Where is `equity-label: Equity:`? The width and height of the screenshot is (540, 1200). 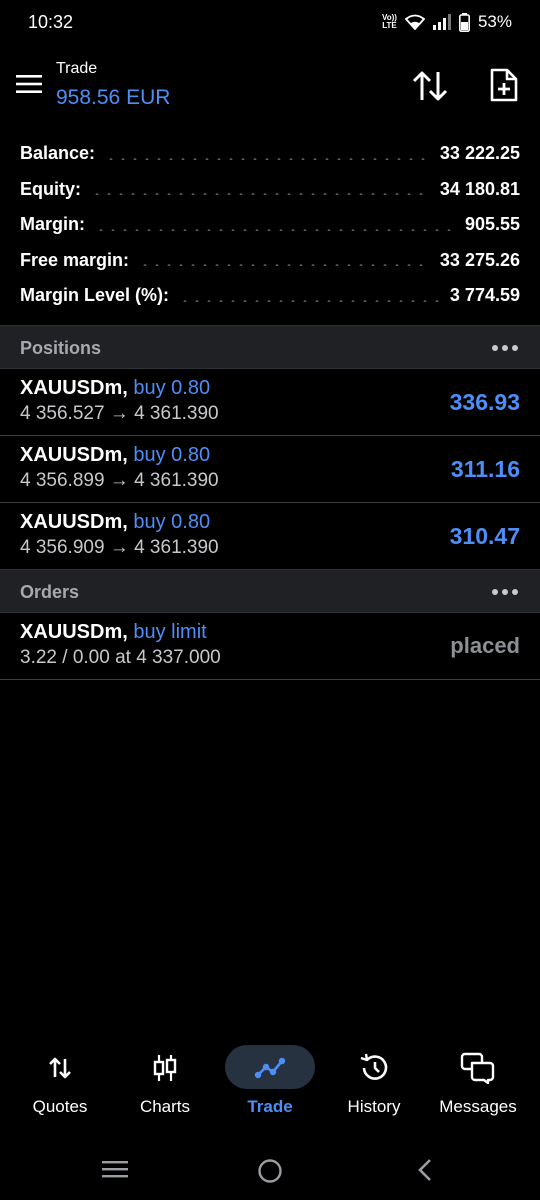
equity-label: Equity: is located at coordinates (50, 188).